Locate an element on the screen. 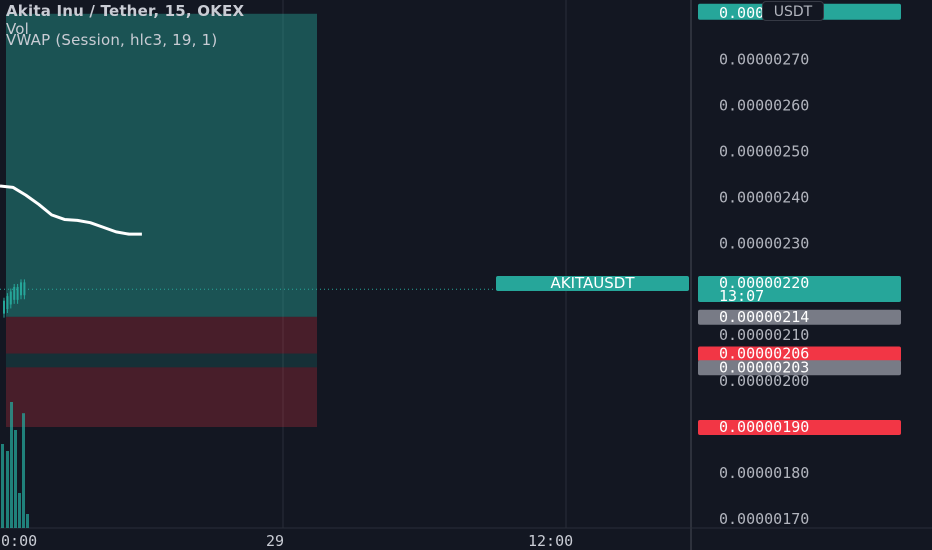 This screenshot has width=932, height=550. position-zone-stop2 is located at coordinates (161, 397).